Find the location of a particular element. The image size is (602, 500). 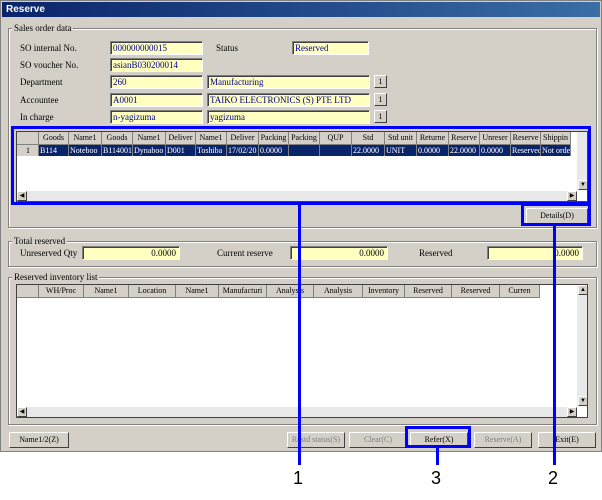

window-title: Reserve is located at coordinates (301, 9).